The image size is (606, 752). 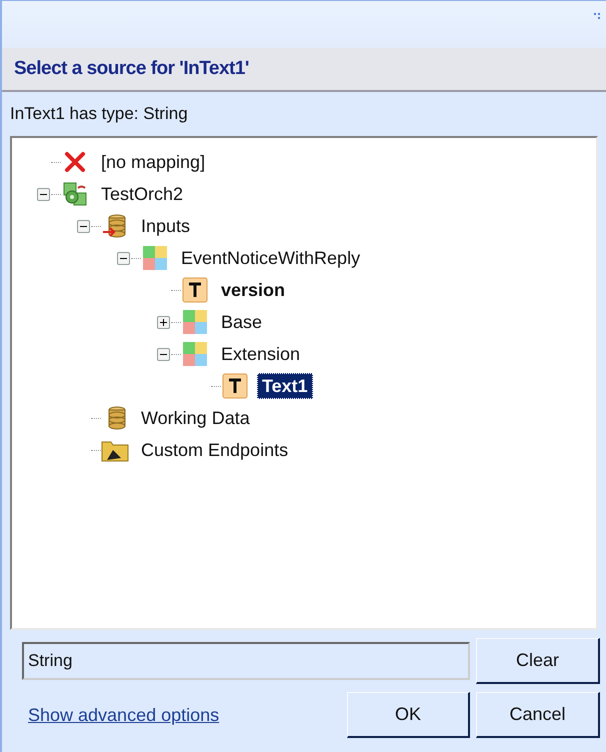 I want to click on clear-button: Clear, so click(x=538, y=661).